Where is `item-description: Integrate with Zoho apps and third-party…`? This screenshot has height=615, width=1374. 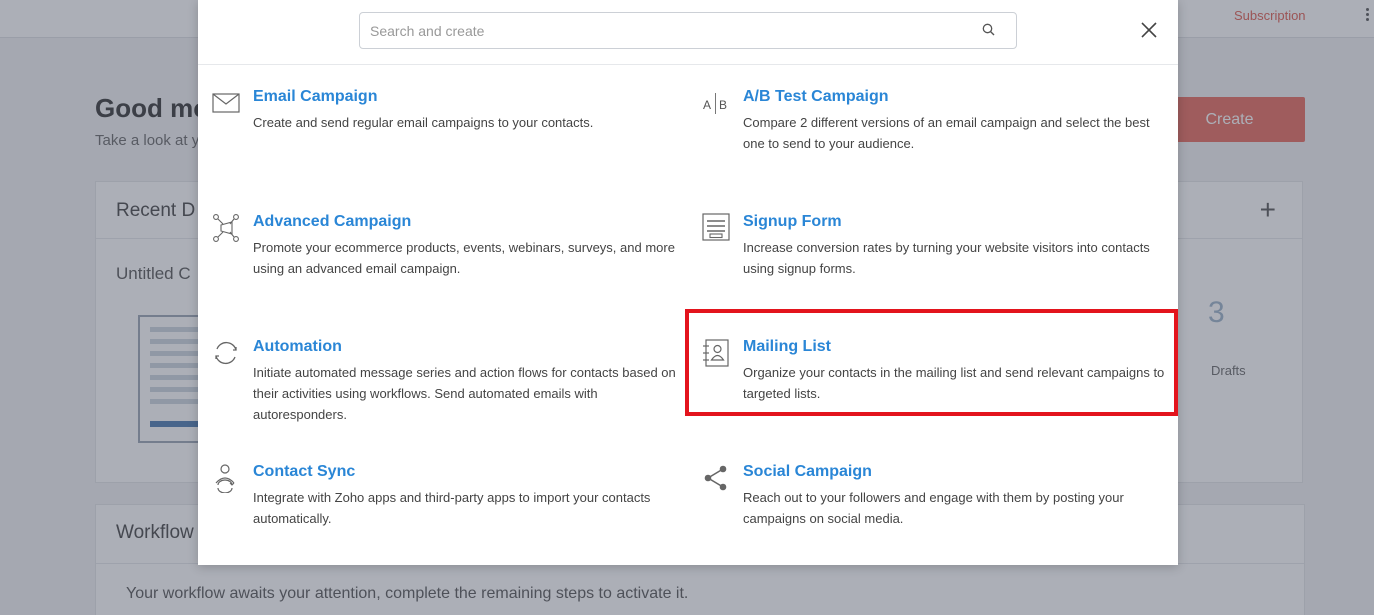 item-description: Integrate with Zoho apps and third-party… is located at coordinates (452, 508).